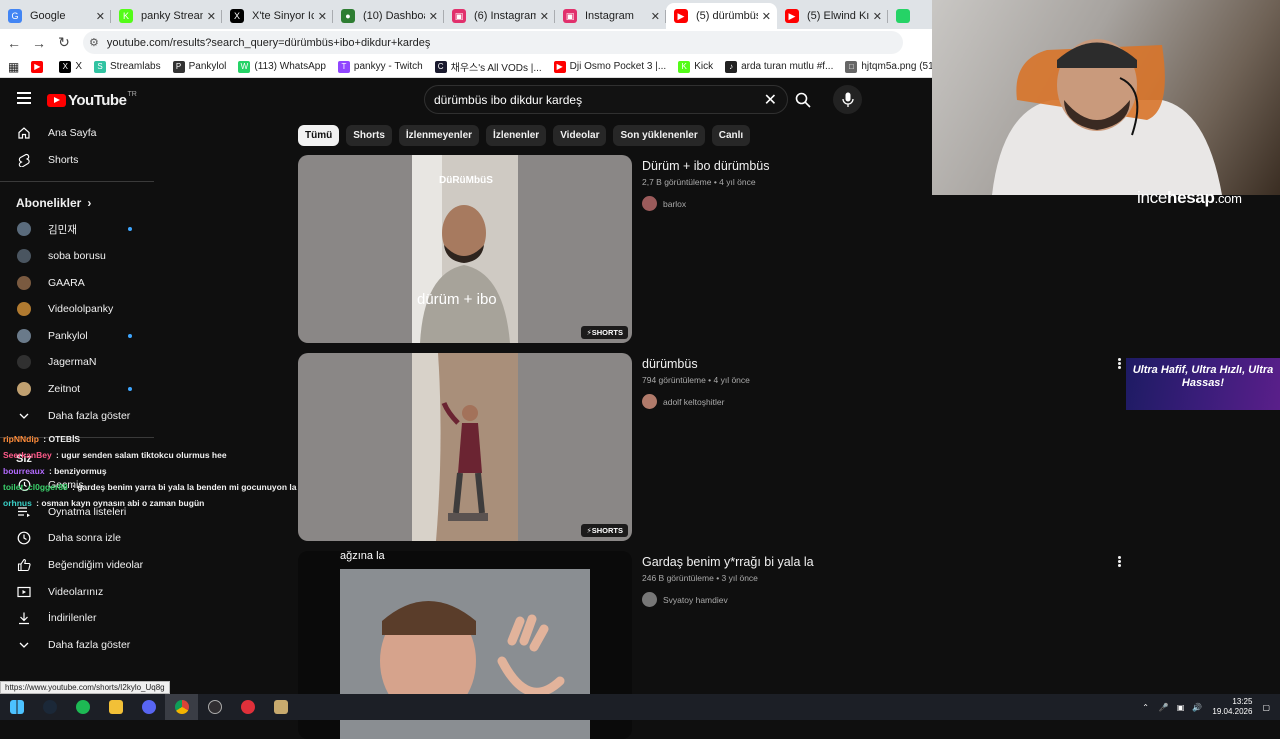 The width and height of the screenshot is (1280, 739). What do you see at coordinates (640, 707) in the screenshot?
I see `taskbar: ⌃ 🎤 ▣ 🔊 13:25 19.04.2026 ▢` at bounding box center [640, 707].